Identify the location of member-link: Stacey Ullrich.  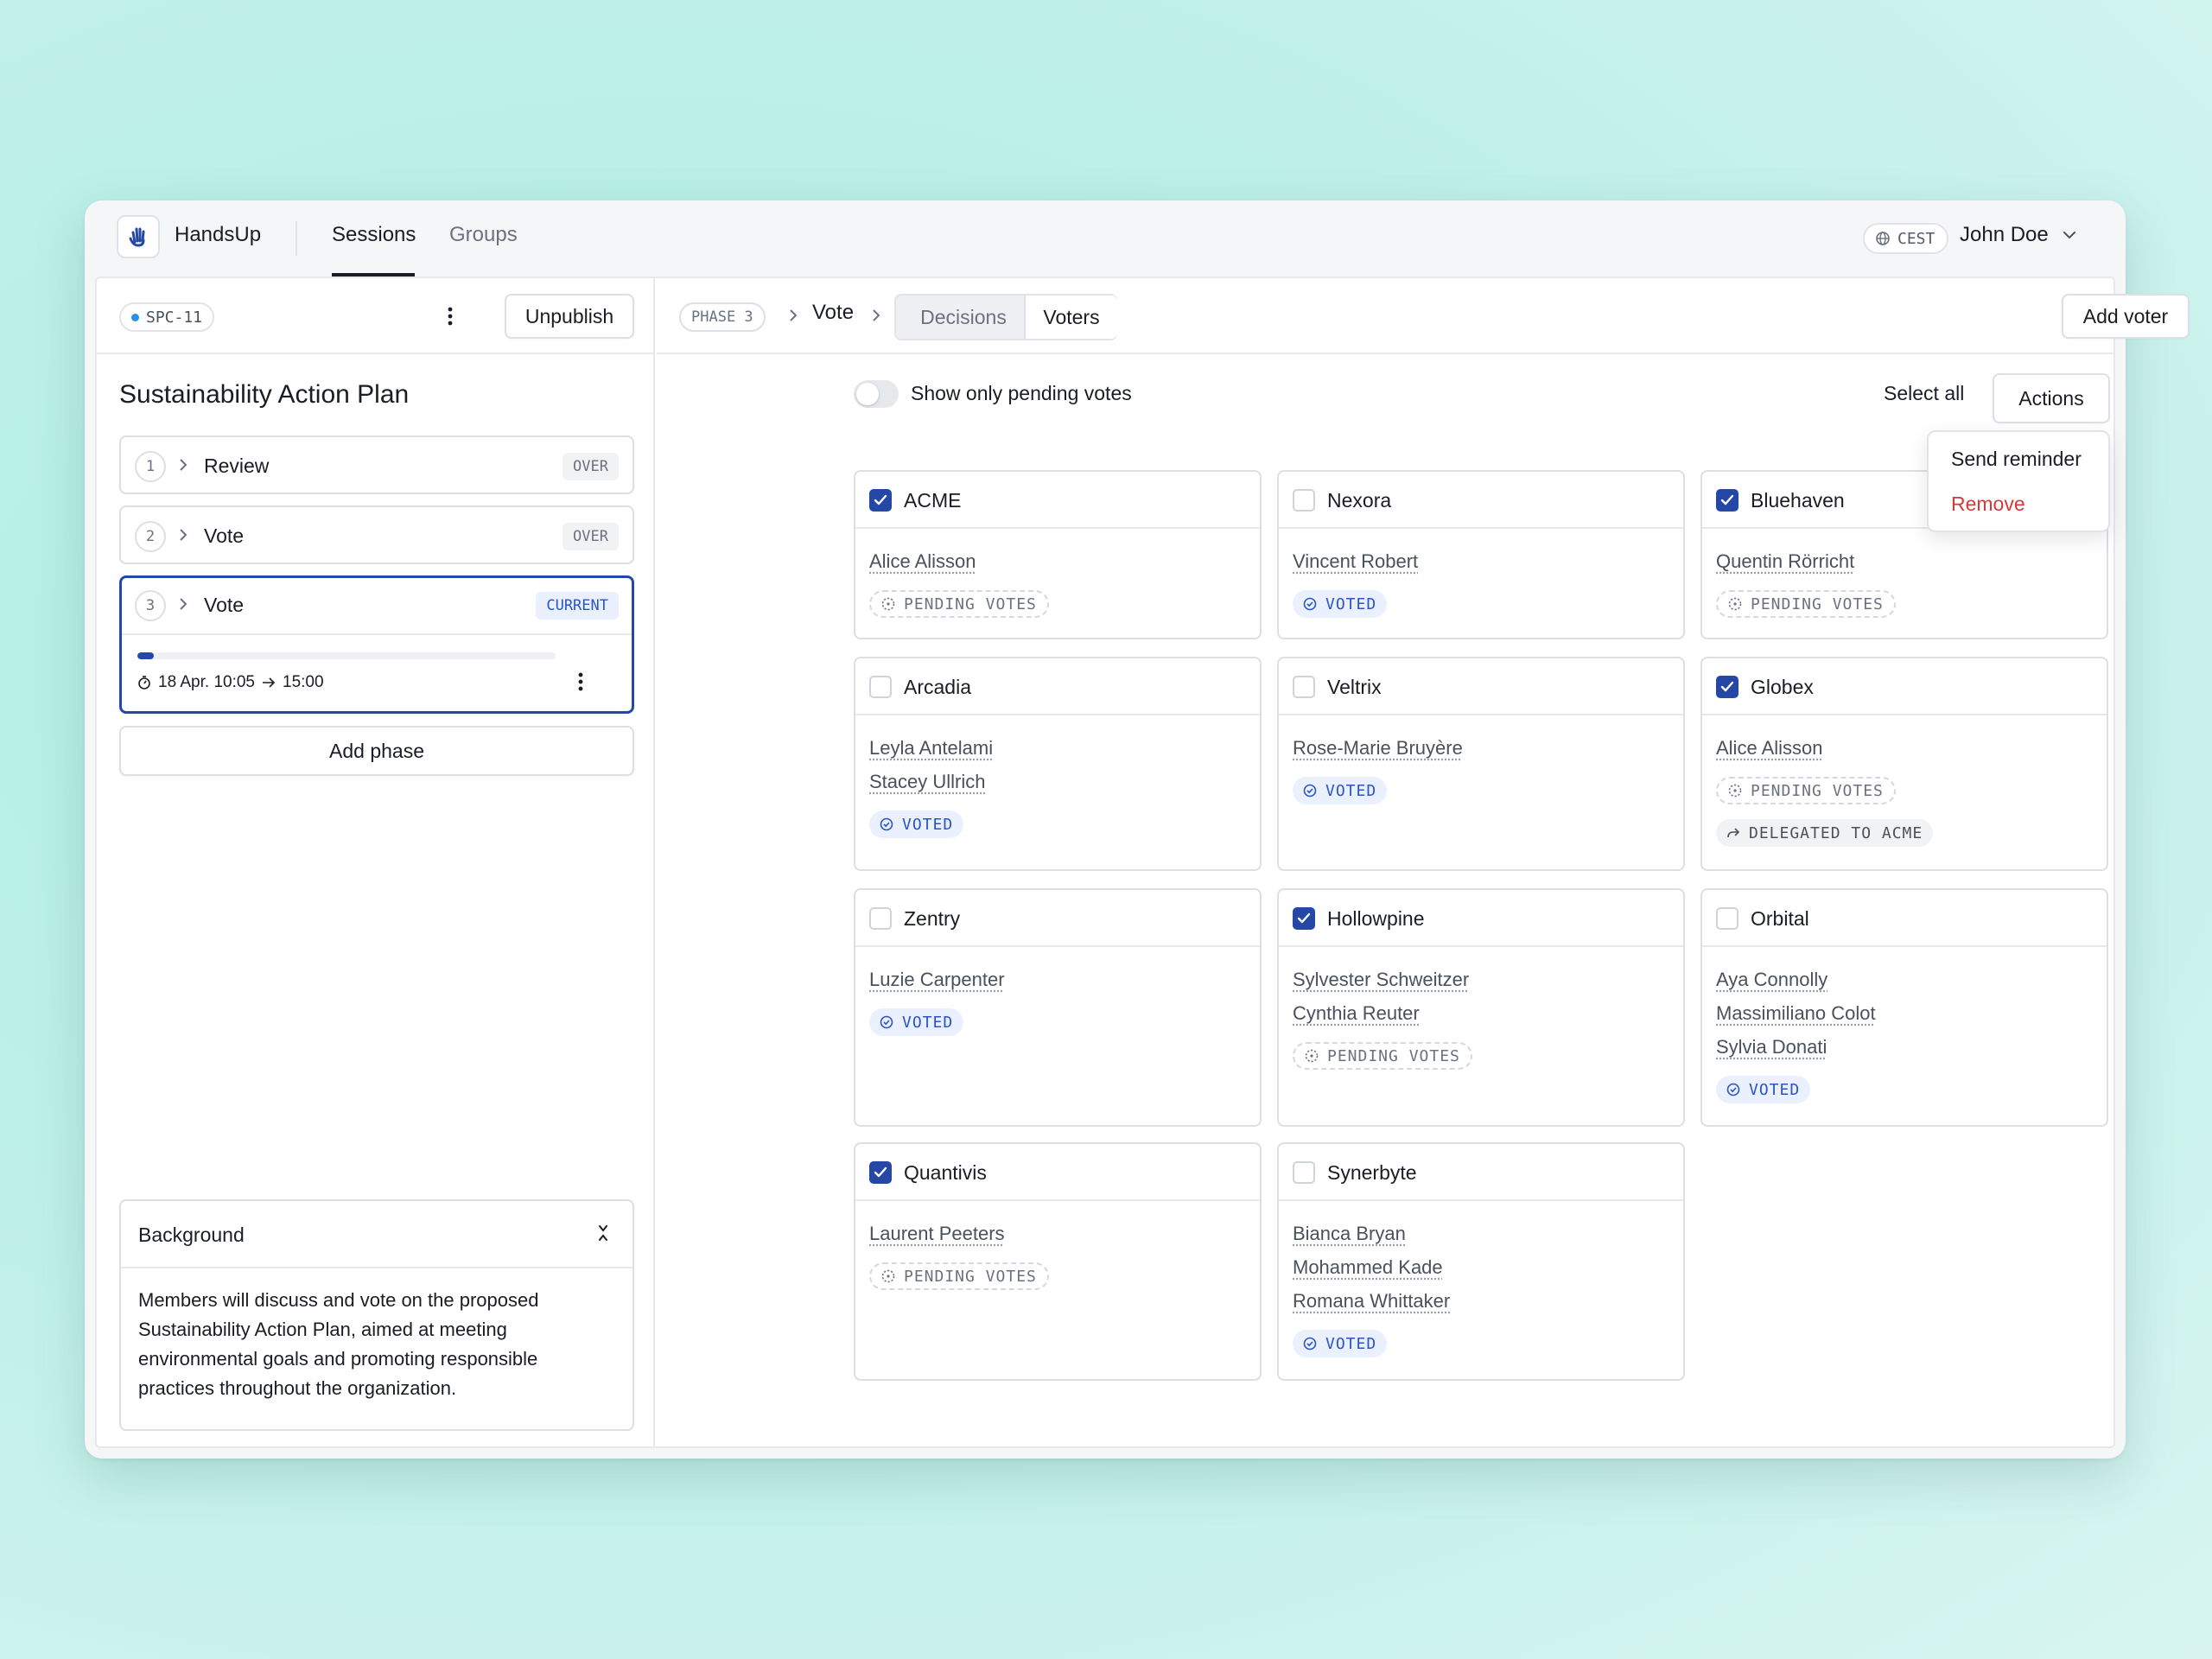
(931, 781).